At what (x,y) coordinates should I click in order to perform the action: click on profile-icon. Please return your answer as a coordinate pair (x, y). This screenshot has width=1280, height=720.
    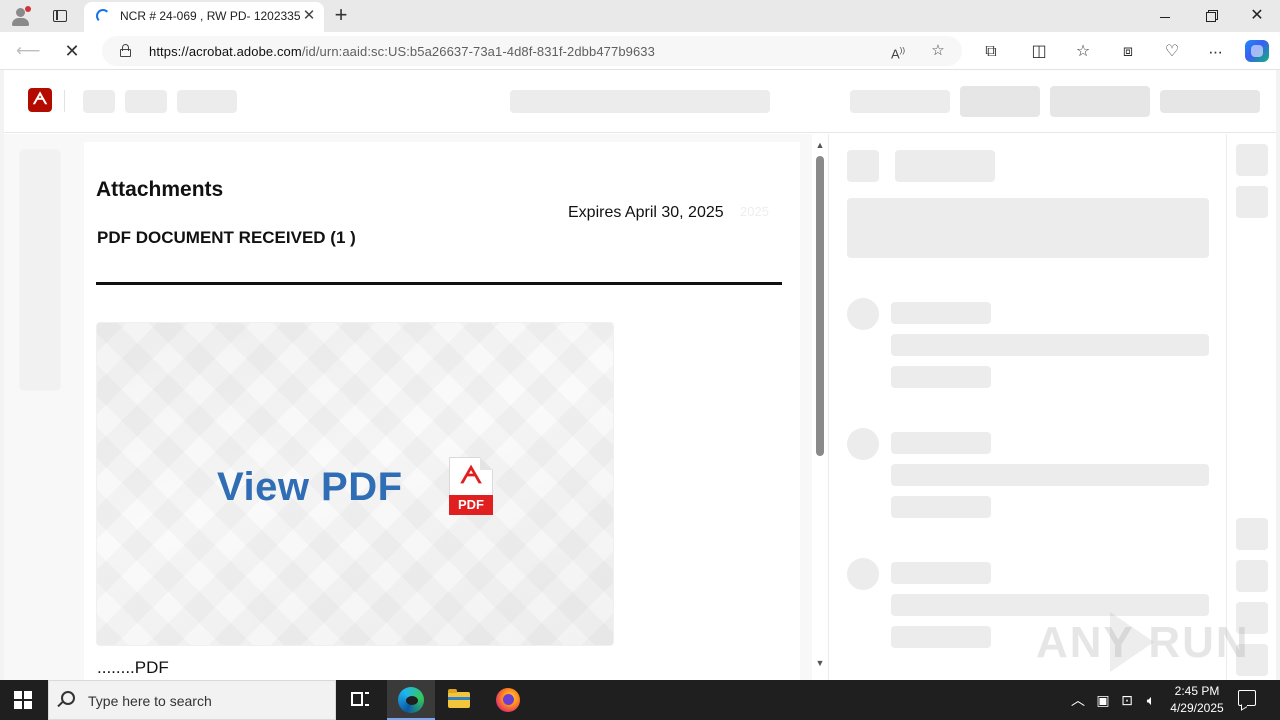
    Looking at the image, I should click on (21, 17).